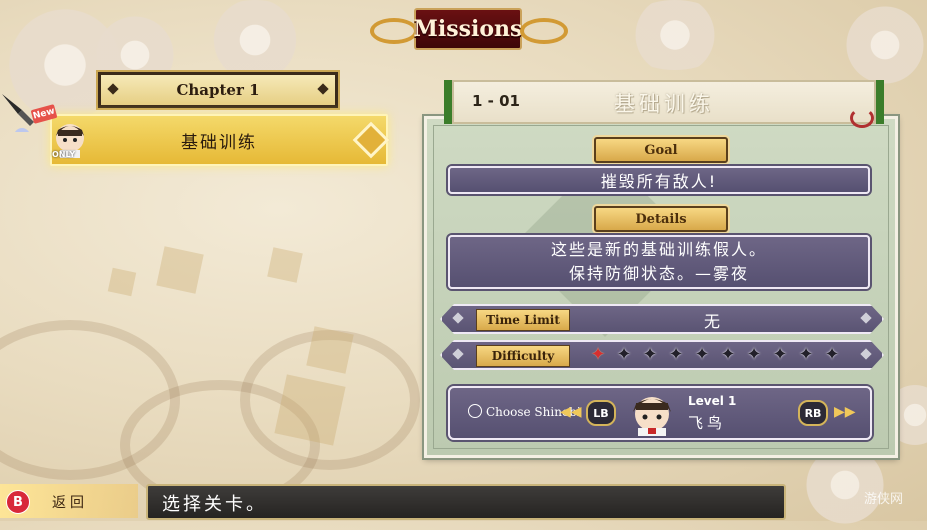  Describe the element at coordinates (711, 321) in the screenshot. I see `time-limit-value: 无` at that location.